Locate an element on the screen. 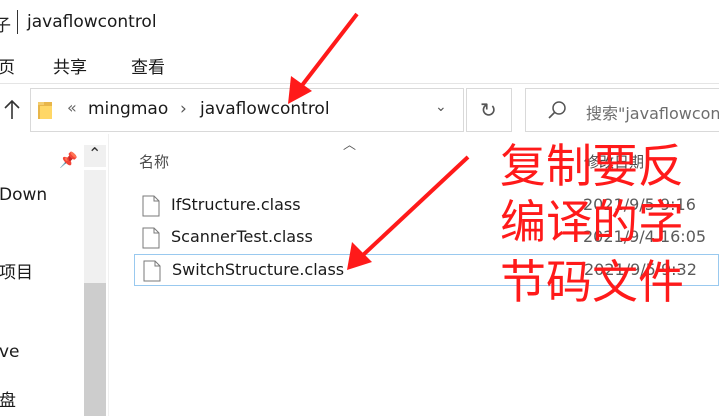 This screenshot has width=719, height=416. title-separator is located at coordinates (17, 22).